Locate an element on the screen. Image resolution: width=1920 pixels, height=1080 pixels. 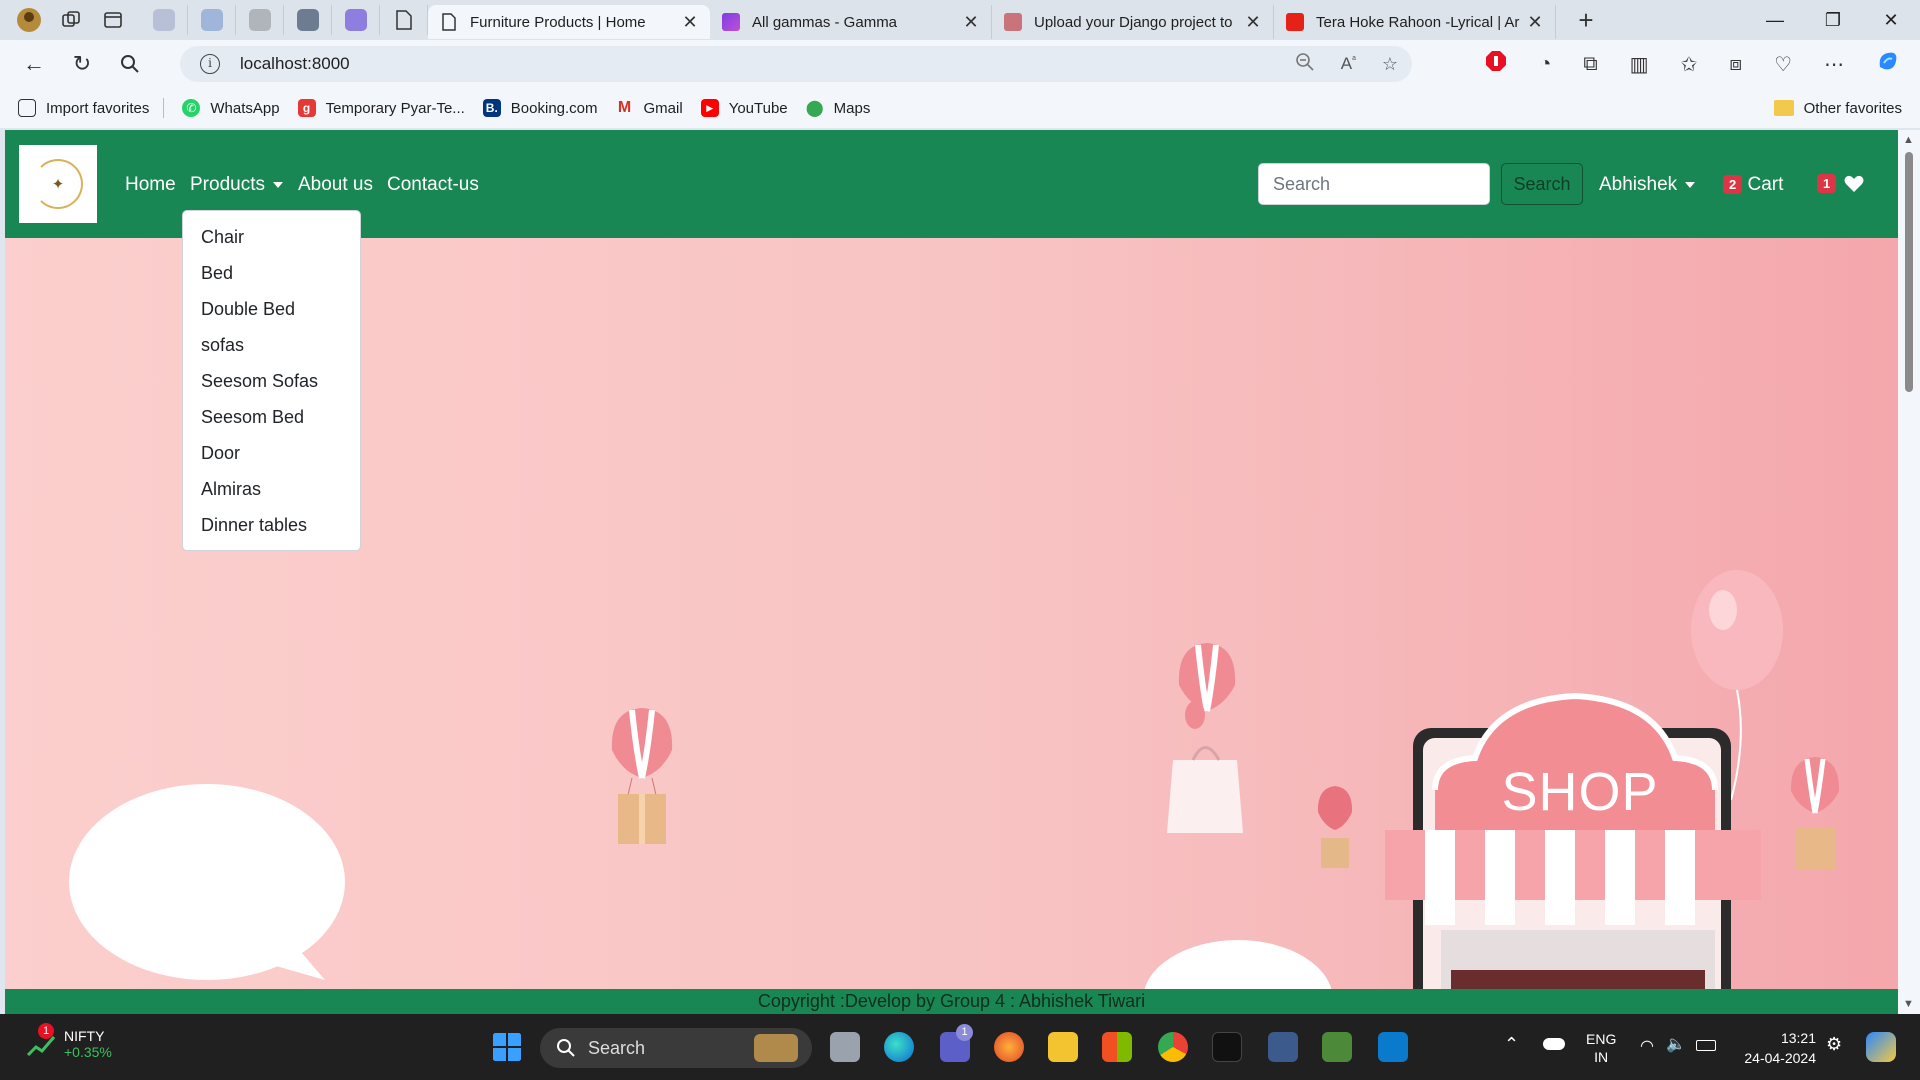
tab-title: All gammas - Gamma is located at coordinates (825, 22).